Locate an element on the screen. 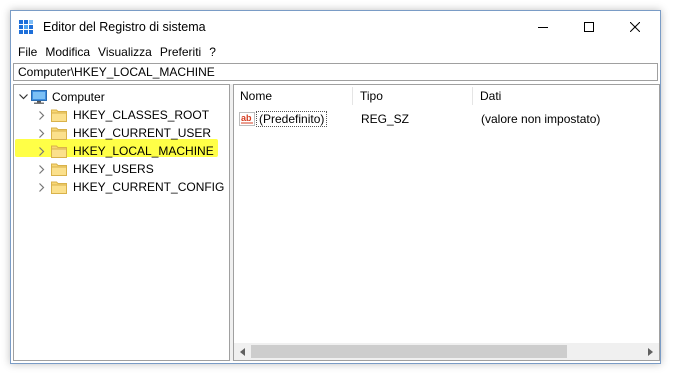 The width and height of the screenshot is (679, 377). tree-label: HKEY_CURRENT_CONFIG is located at coordinates (149, 187).